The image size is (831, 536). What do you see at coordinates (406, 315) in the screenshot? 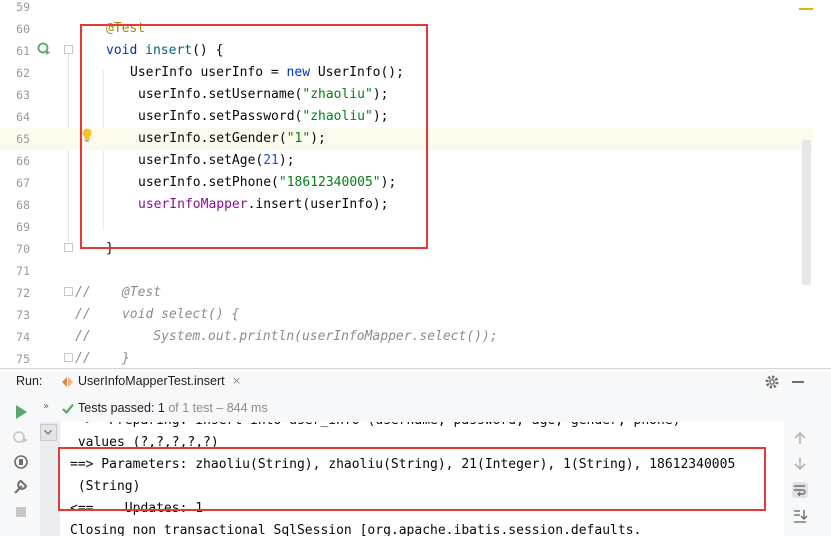
I see `code-line-73: 73 // void select() {` at bounding box center [406, 315].